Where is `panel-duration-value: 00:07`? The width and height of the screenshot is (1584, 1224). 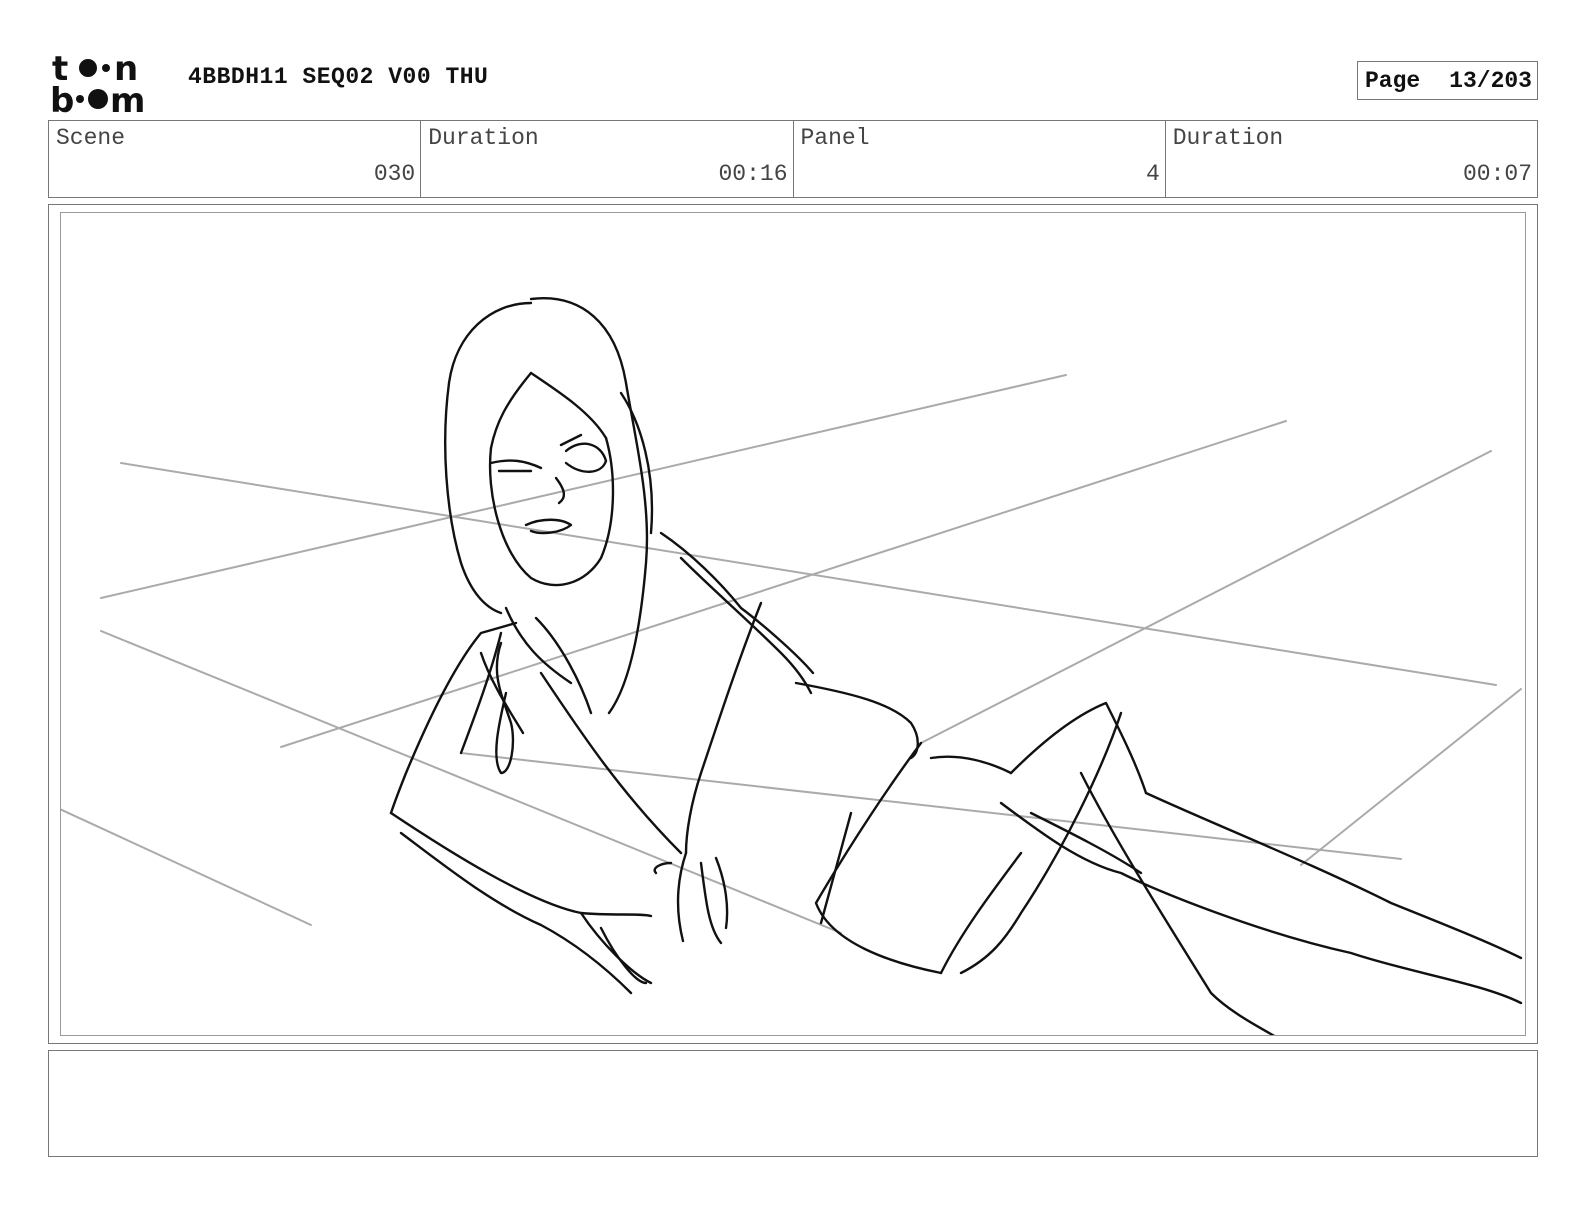
panel-duration-value: 00:07 is located at coordinates (1497, 174).